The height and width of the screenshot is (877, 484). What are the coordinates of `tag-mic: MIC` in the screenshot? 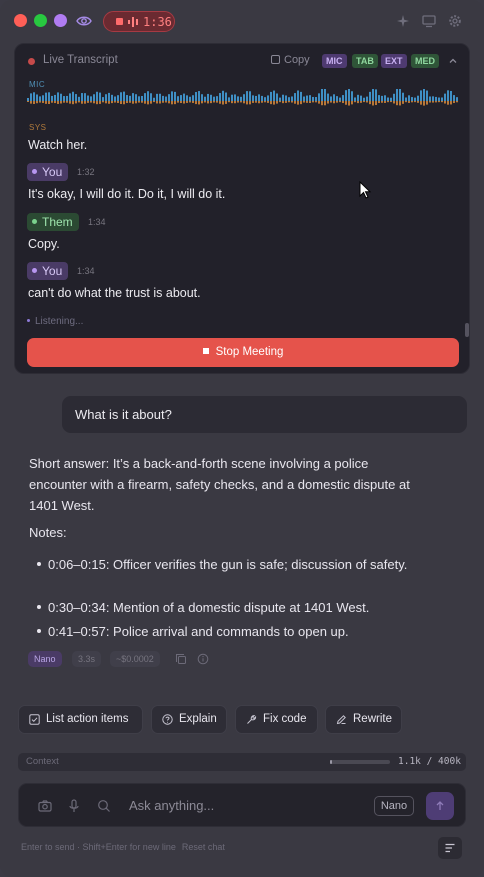 It's located at (334, 61).